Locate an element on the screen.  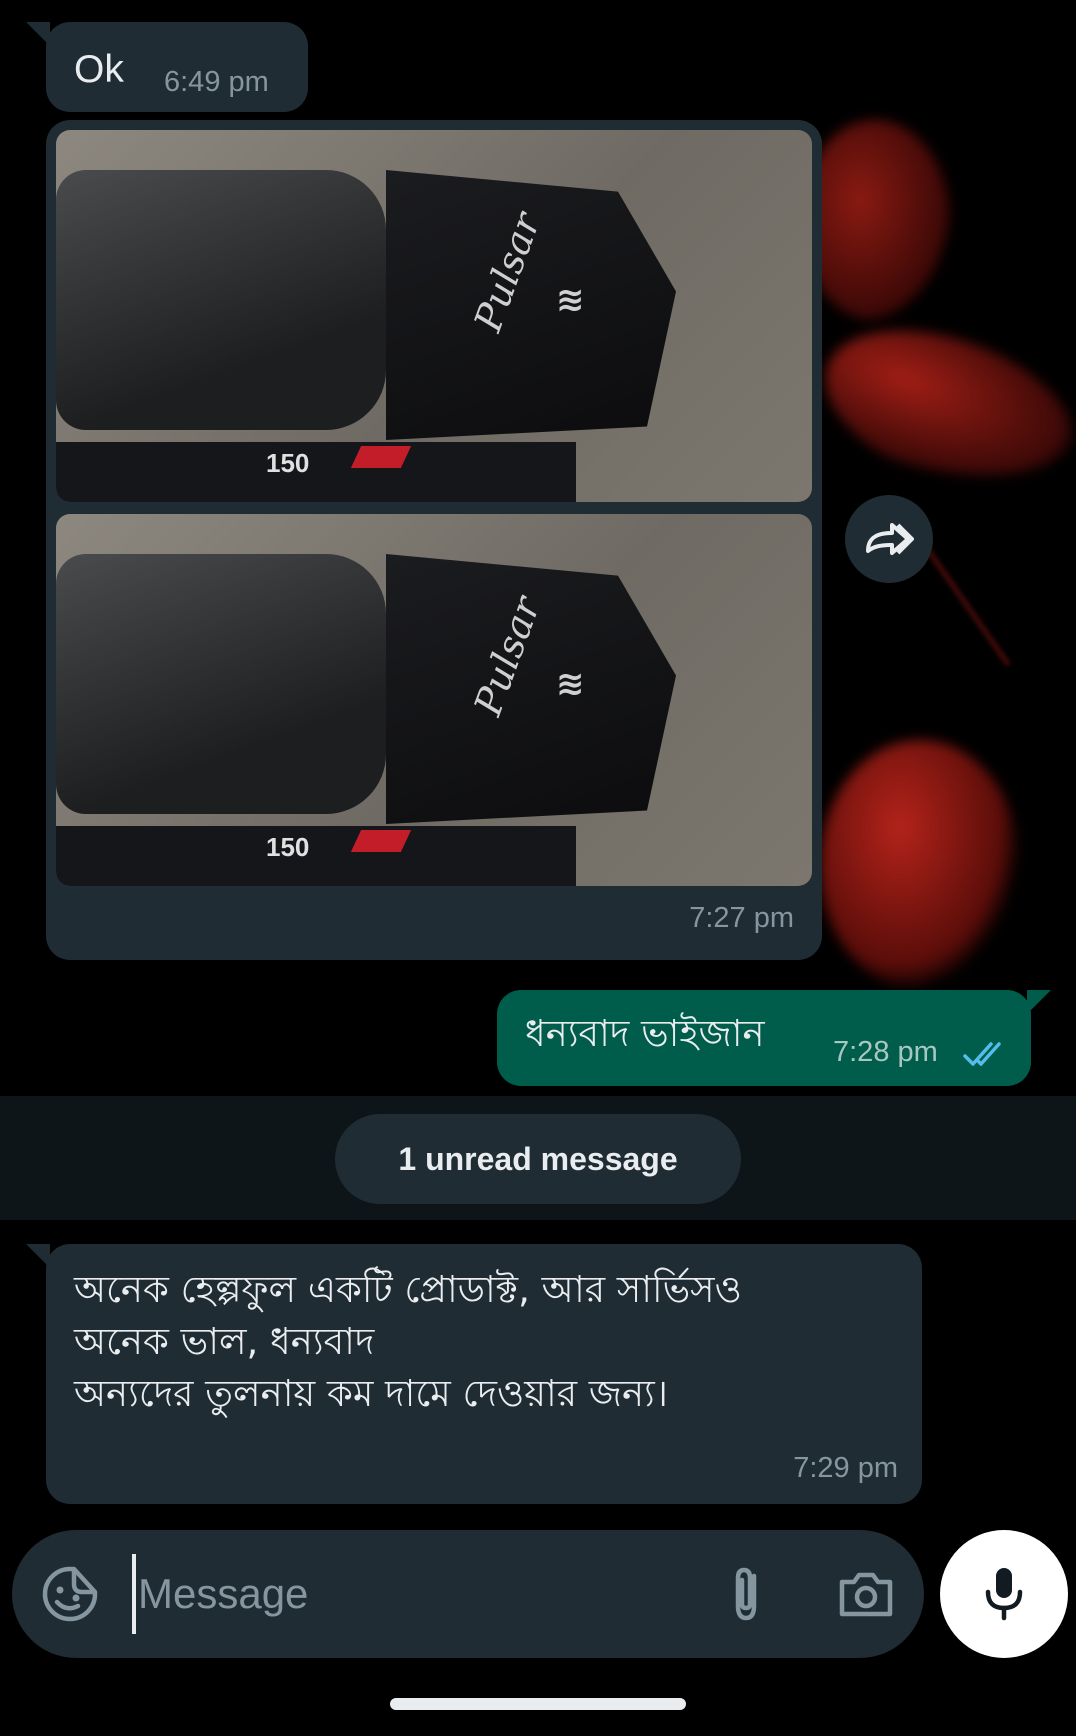
unread-divider: 1 unread message is located at coordinates (538, 1158).